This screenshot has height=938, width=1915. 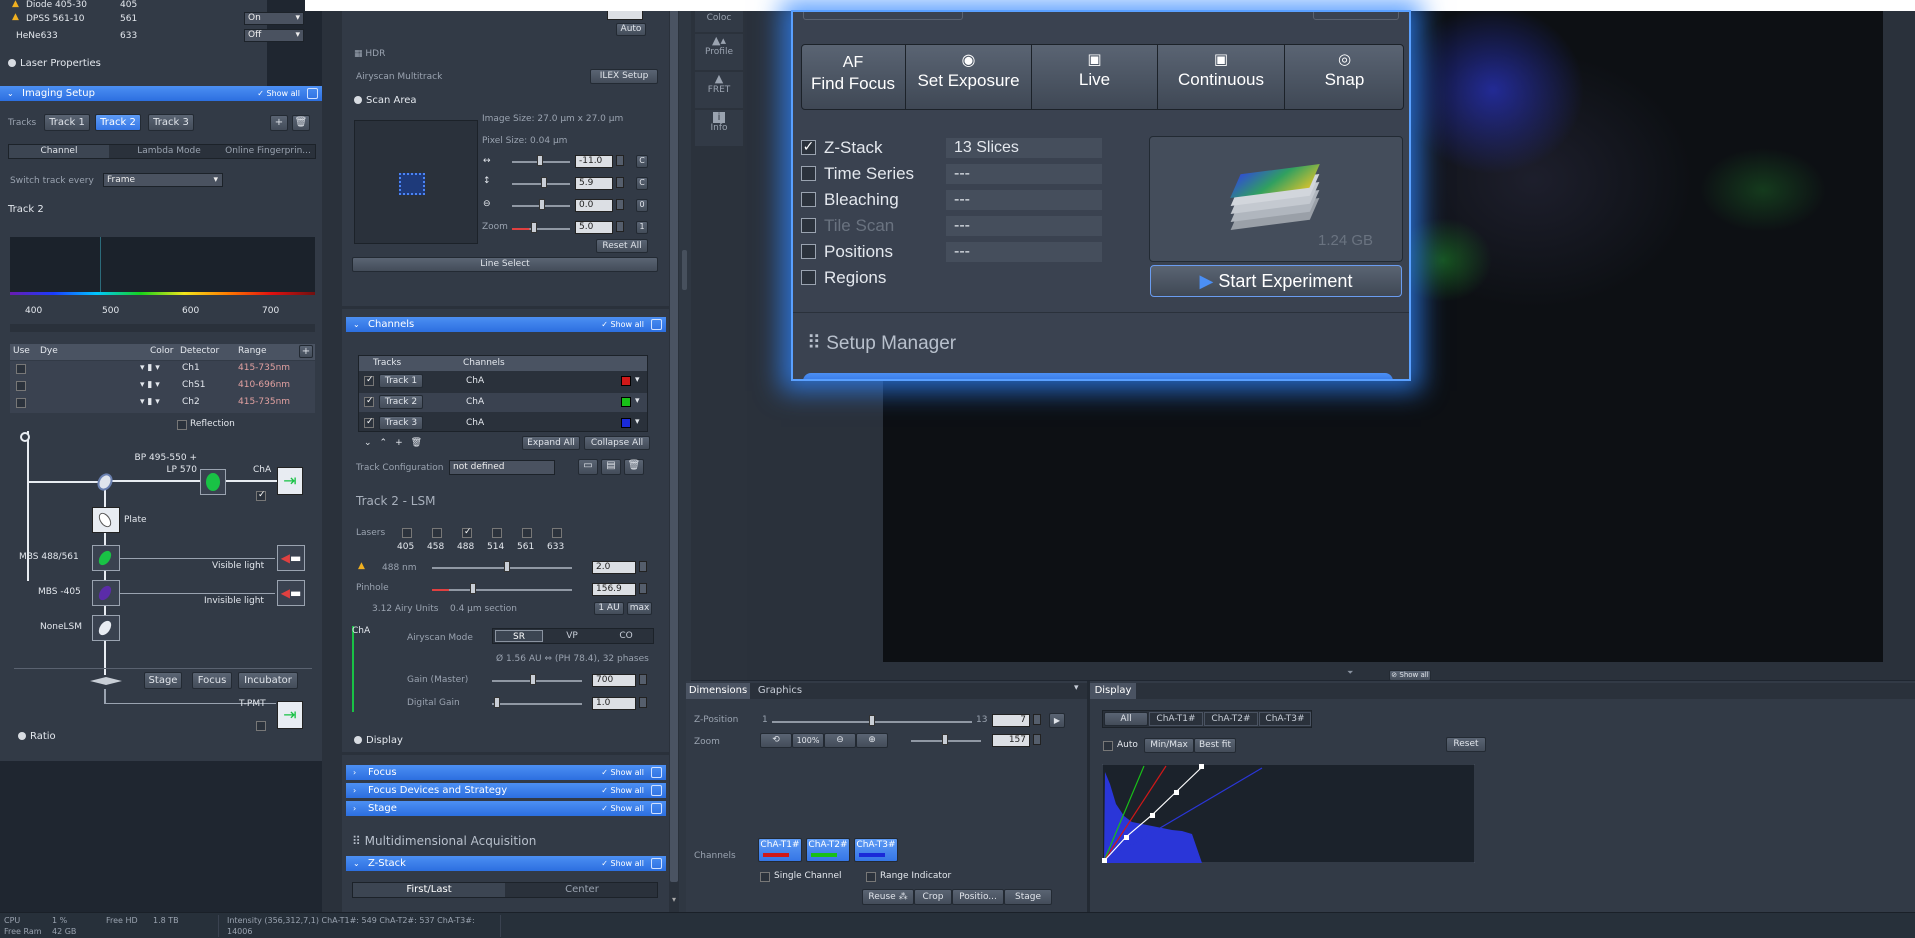 I want to click on collapse-all-button: Collapse All, so click(x=617, y=443).